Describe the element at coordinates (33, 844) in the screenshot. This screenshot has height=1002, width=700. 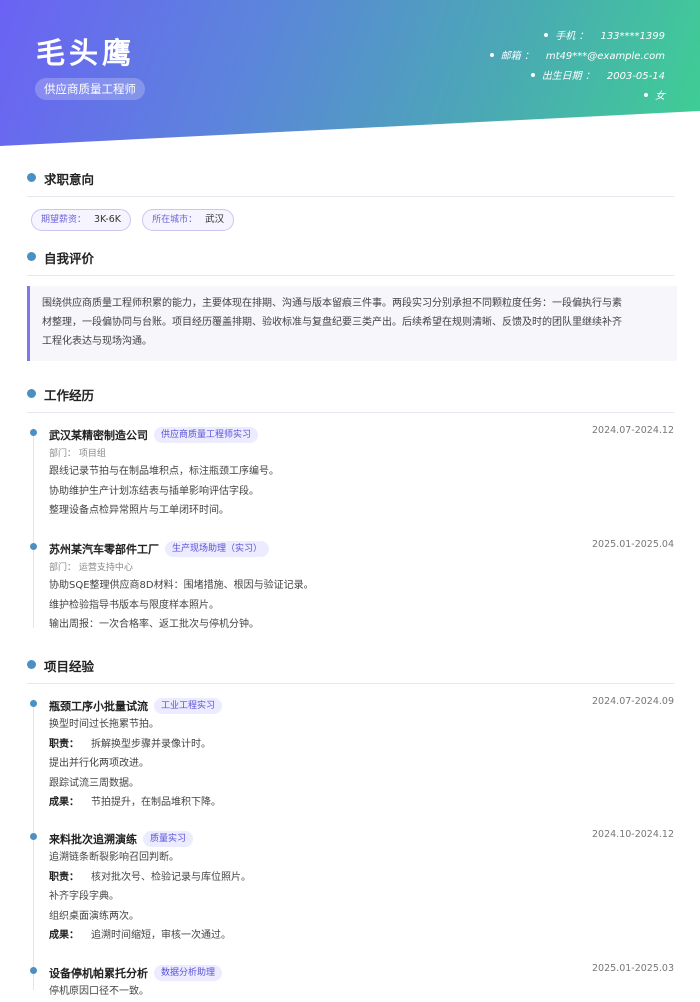
I see `project-timeline-line` at that location.